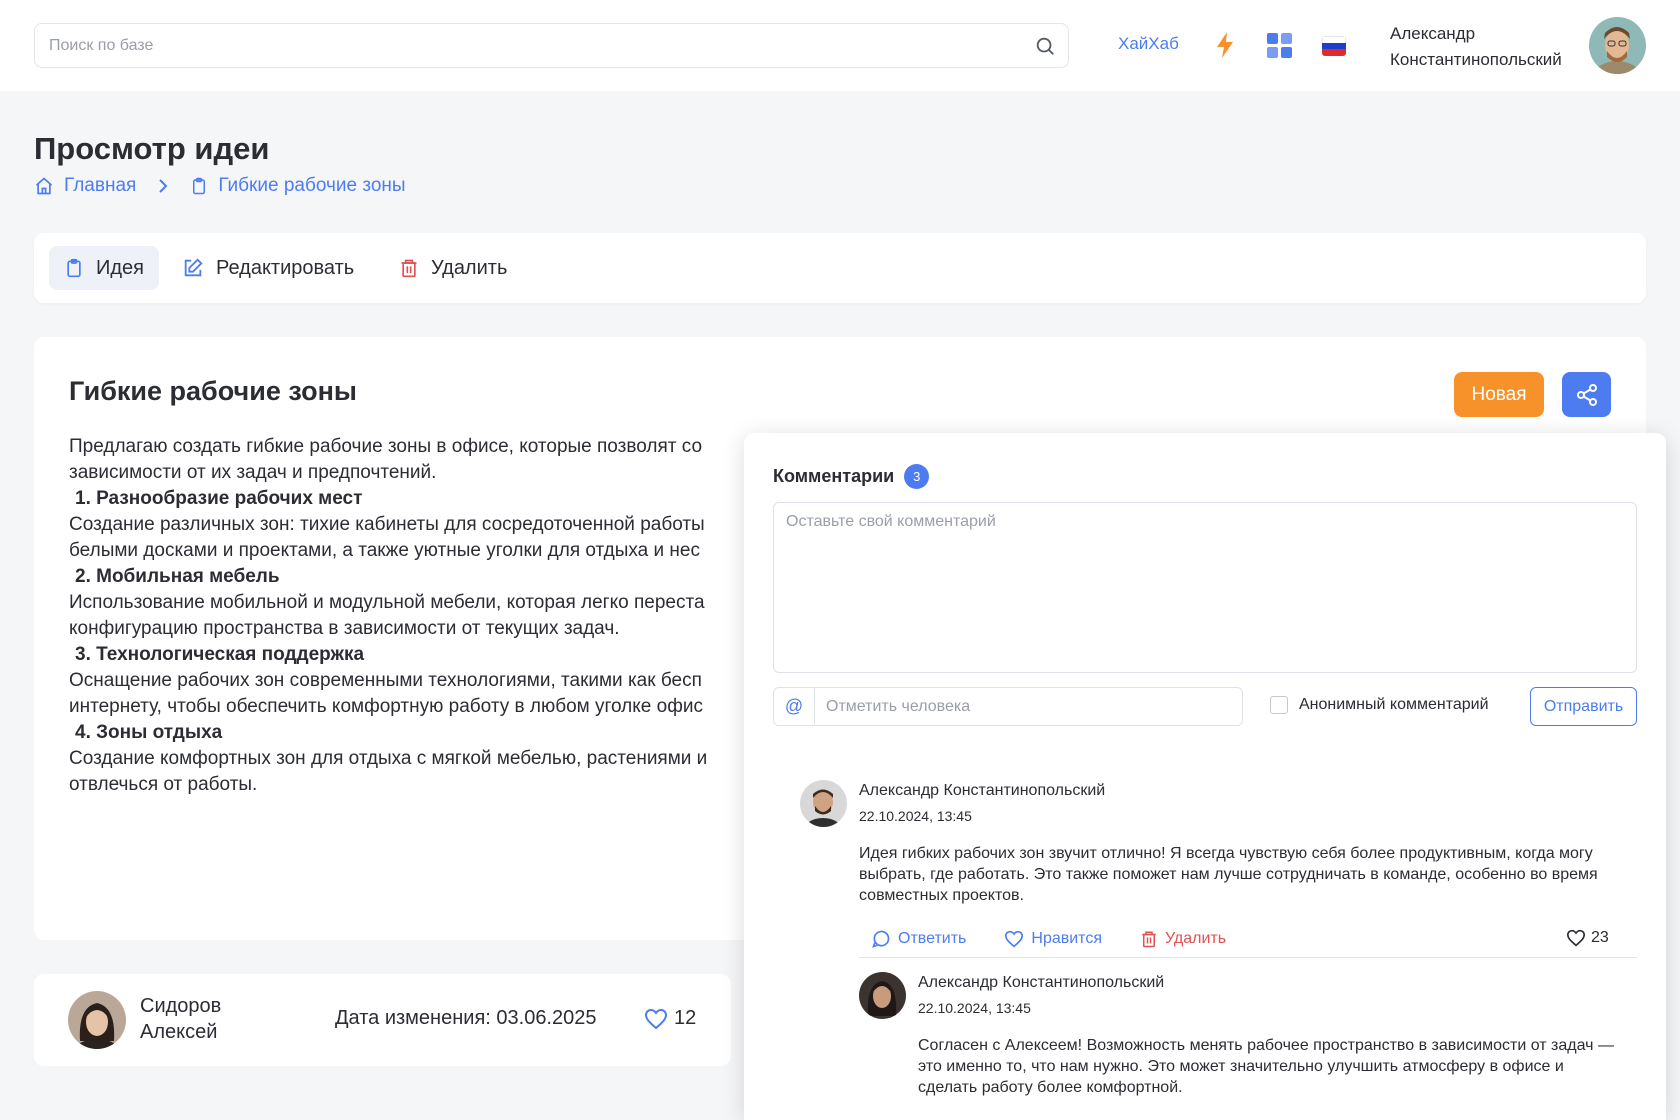 The width and height of the screenshot is (1680, 1120). What do you see at coordinates (1617, 45) in the screenshot?
I see `user-avatar` at bounding box center [1617, 45].